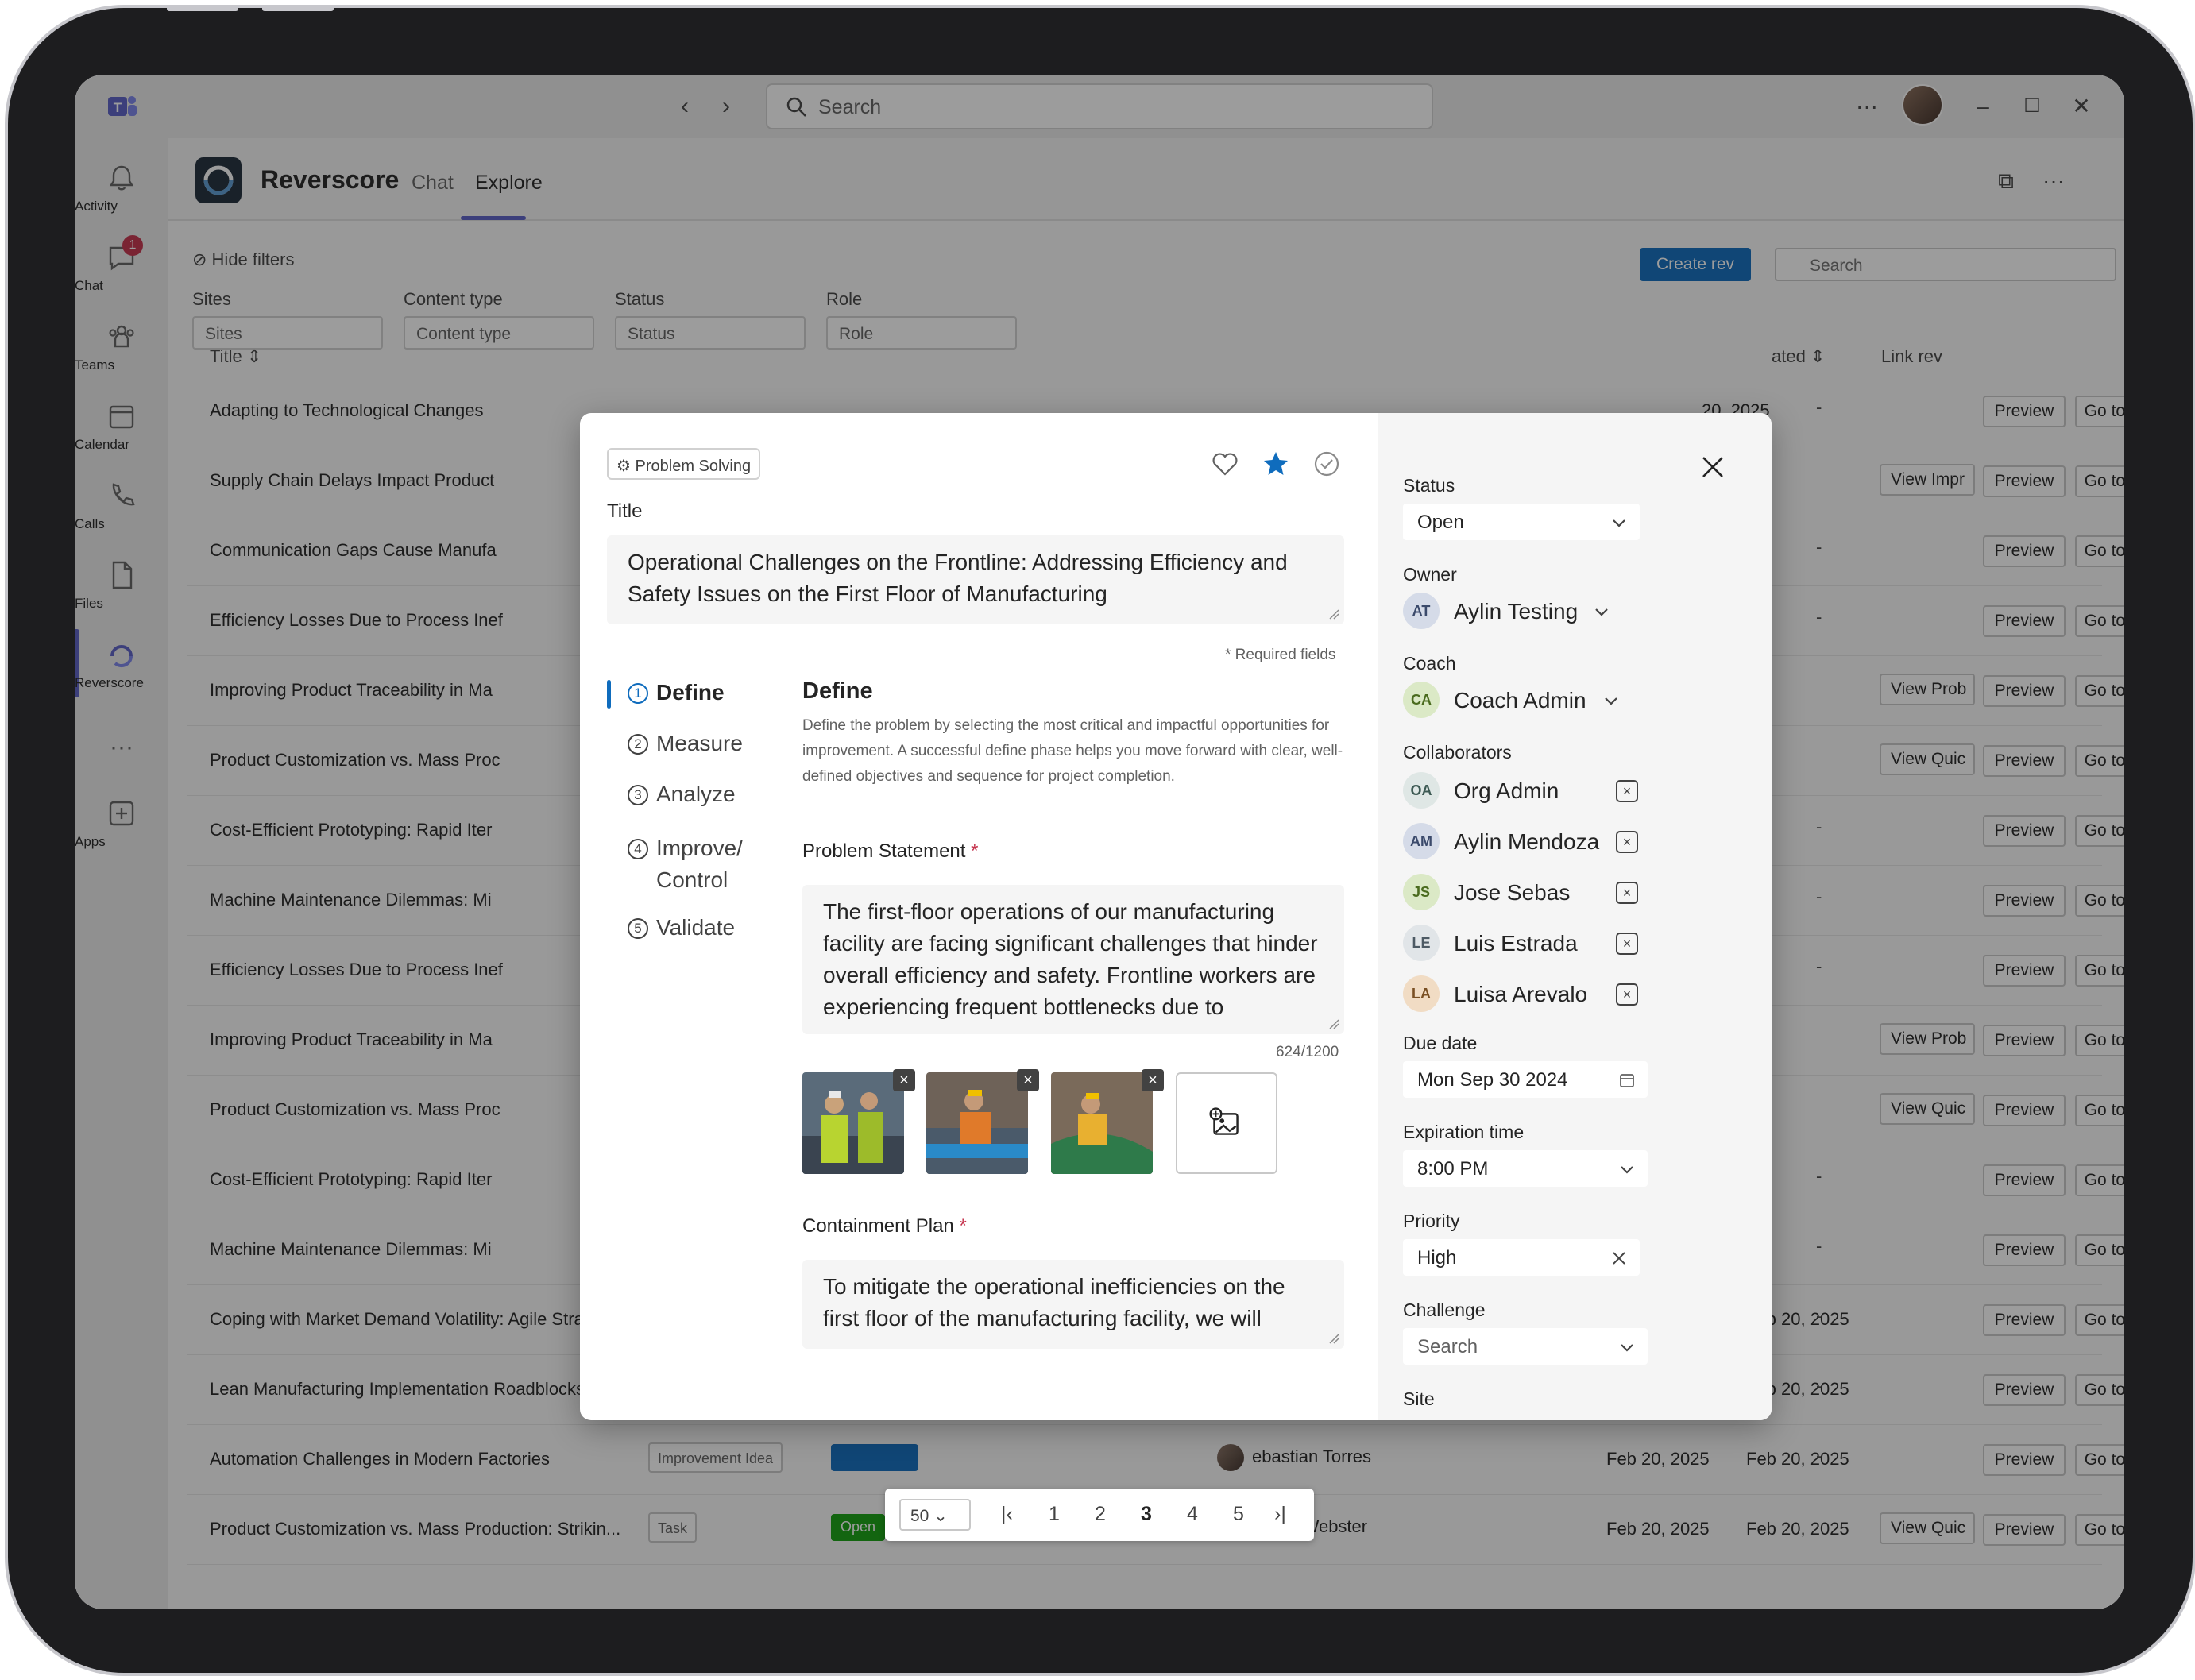 This screenshot has height=1680, width=2195. What do you see at coordinates (690, 692) in the screenshot?
I see `step-label: Define` at bounding box center [690, 692].